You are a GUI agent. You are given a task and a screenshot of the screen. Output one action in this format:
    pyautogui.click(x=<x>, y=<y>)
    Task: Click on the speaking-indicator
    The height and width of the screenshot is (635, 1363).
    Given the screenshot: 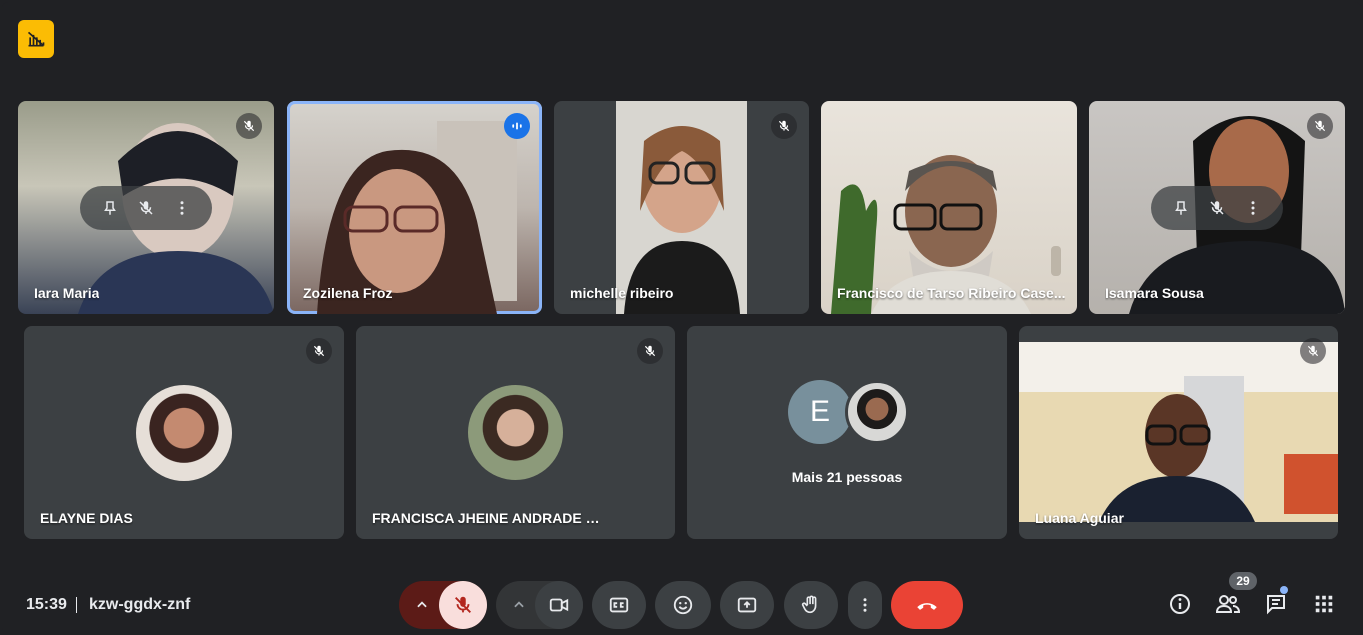 What is the action you would take?
    pyautogui.click(x=517, y=126)
    